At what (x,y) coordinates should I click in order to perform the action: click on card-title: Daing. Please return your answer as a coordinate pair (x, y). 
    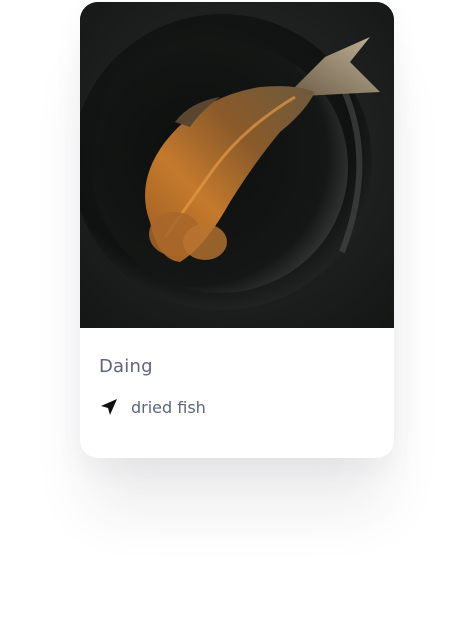
    Looking at the image, I should click on (126, 366).